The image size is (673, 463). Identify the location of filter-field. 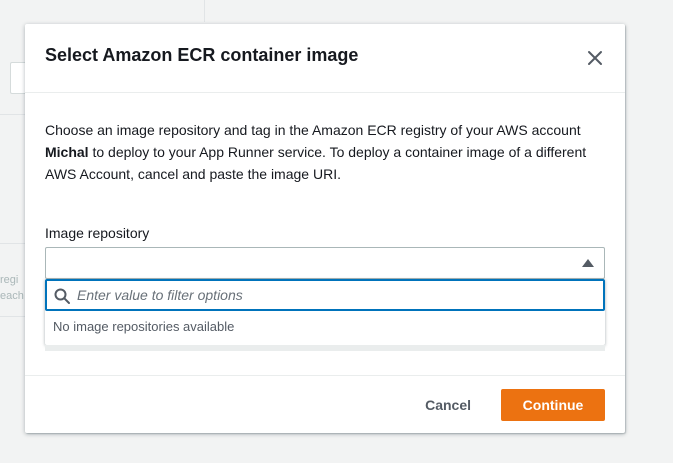
(325, 295).